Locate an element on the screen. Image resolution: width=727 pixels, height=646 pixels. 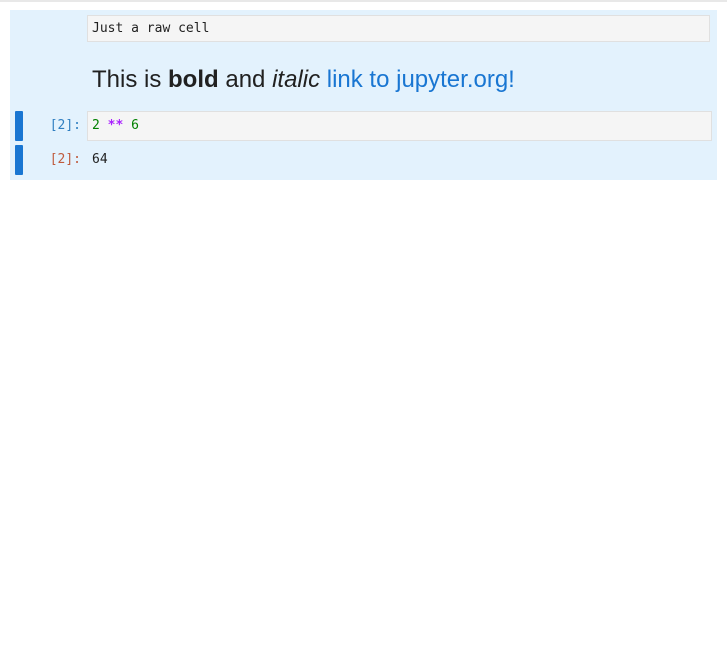
code-token-operator: ** is located at coordinates (115, 125).